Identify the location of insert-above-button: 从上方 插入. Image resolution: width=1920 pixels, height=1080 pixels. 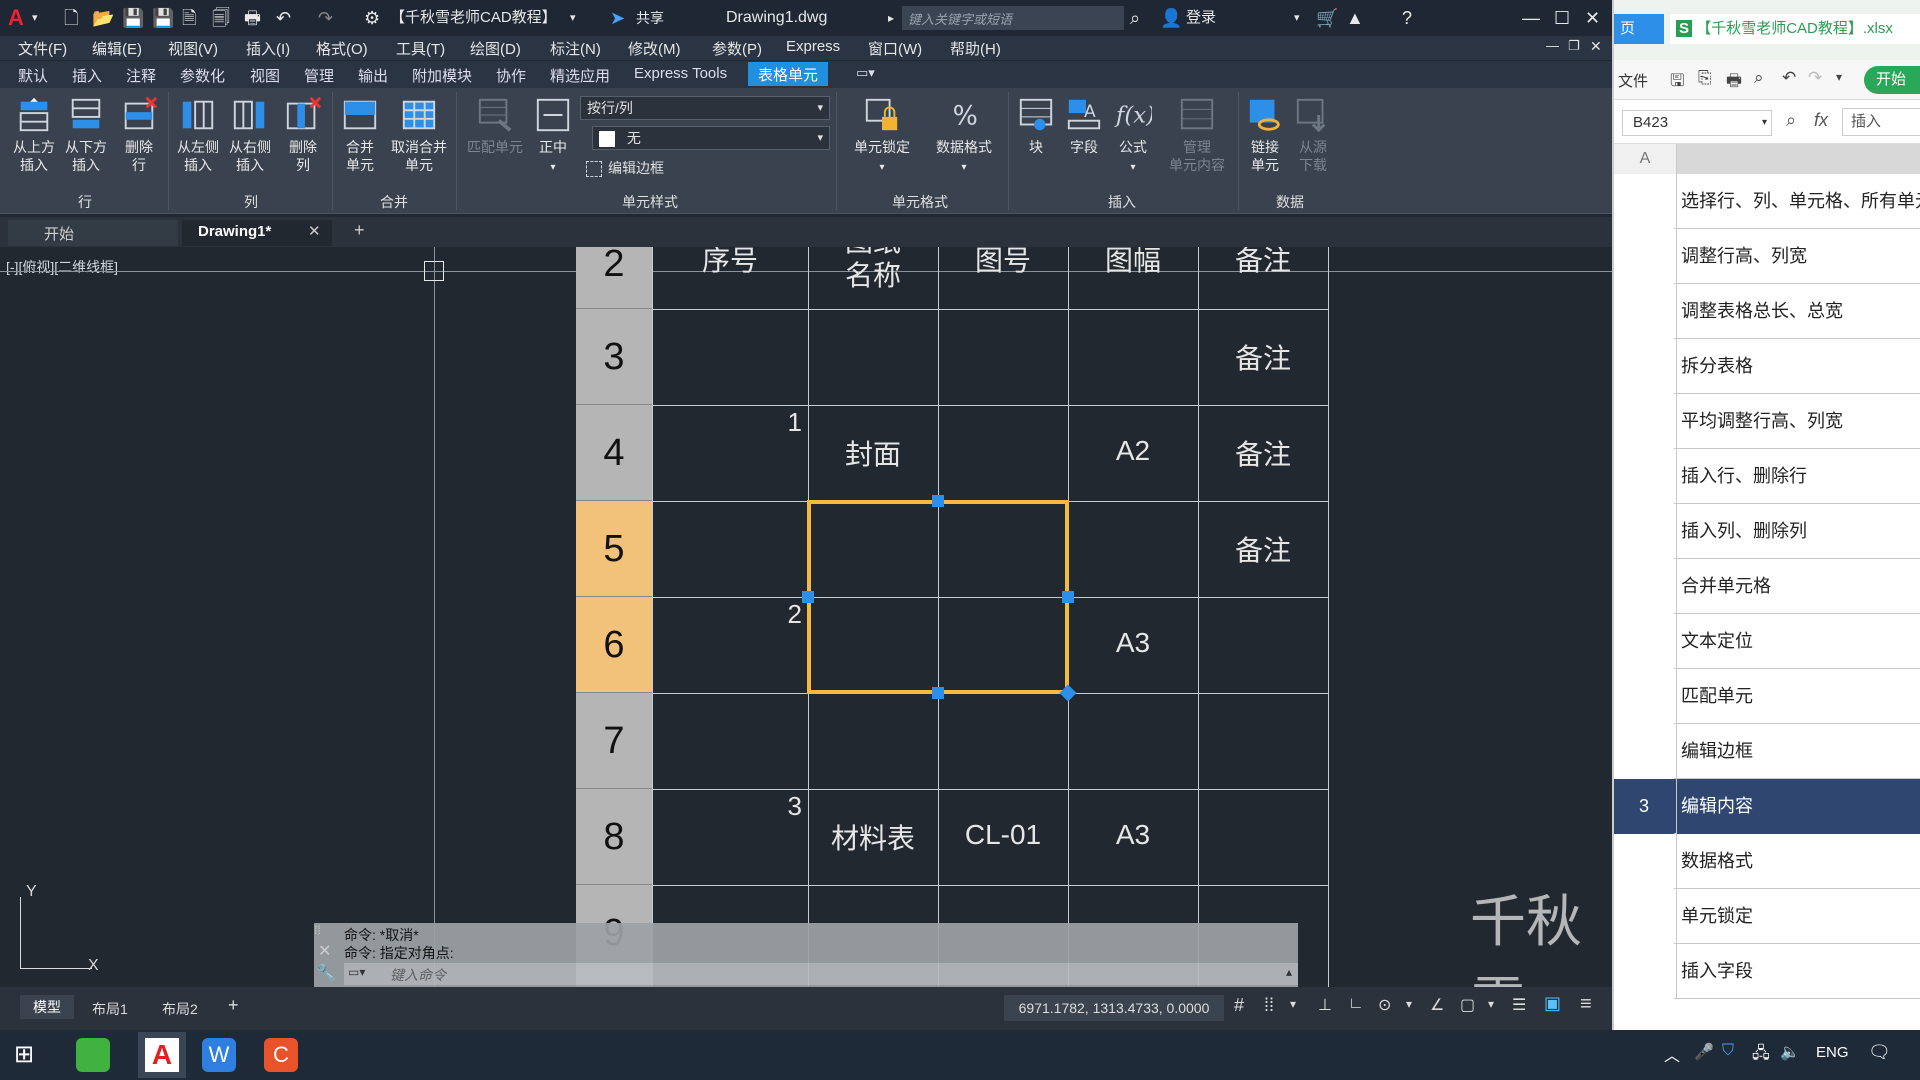
(34, 135).